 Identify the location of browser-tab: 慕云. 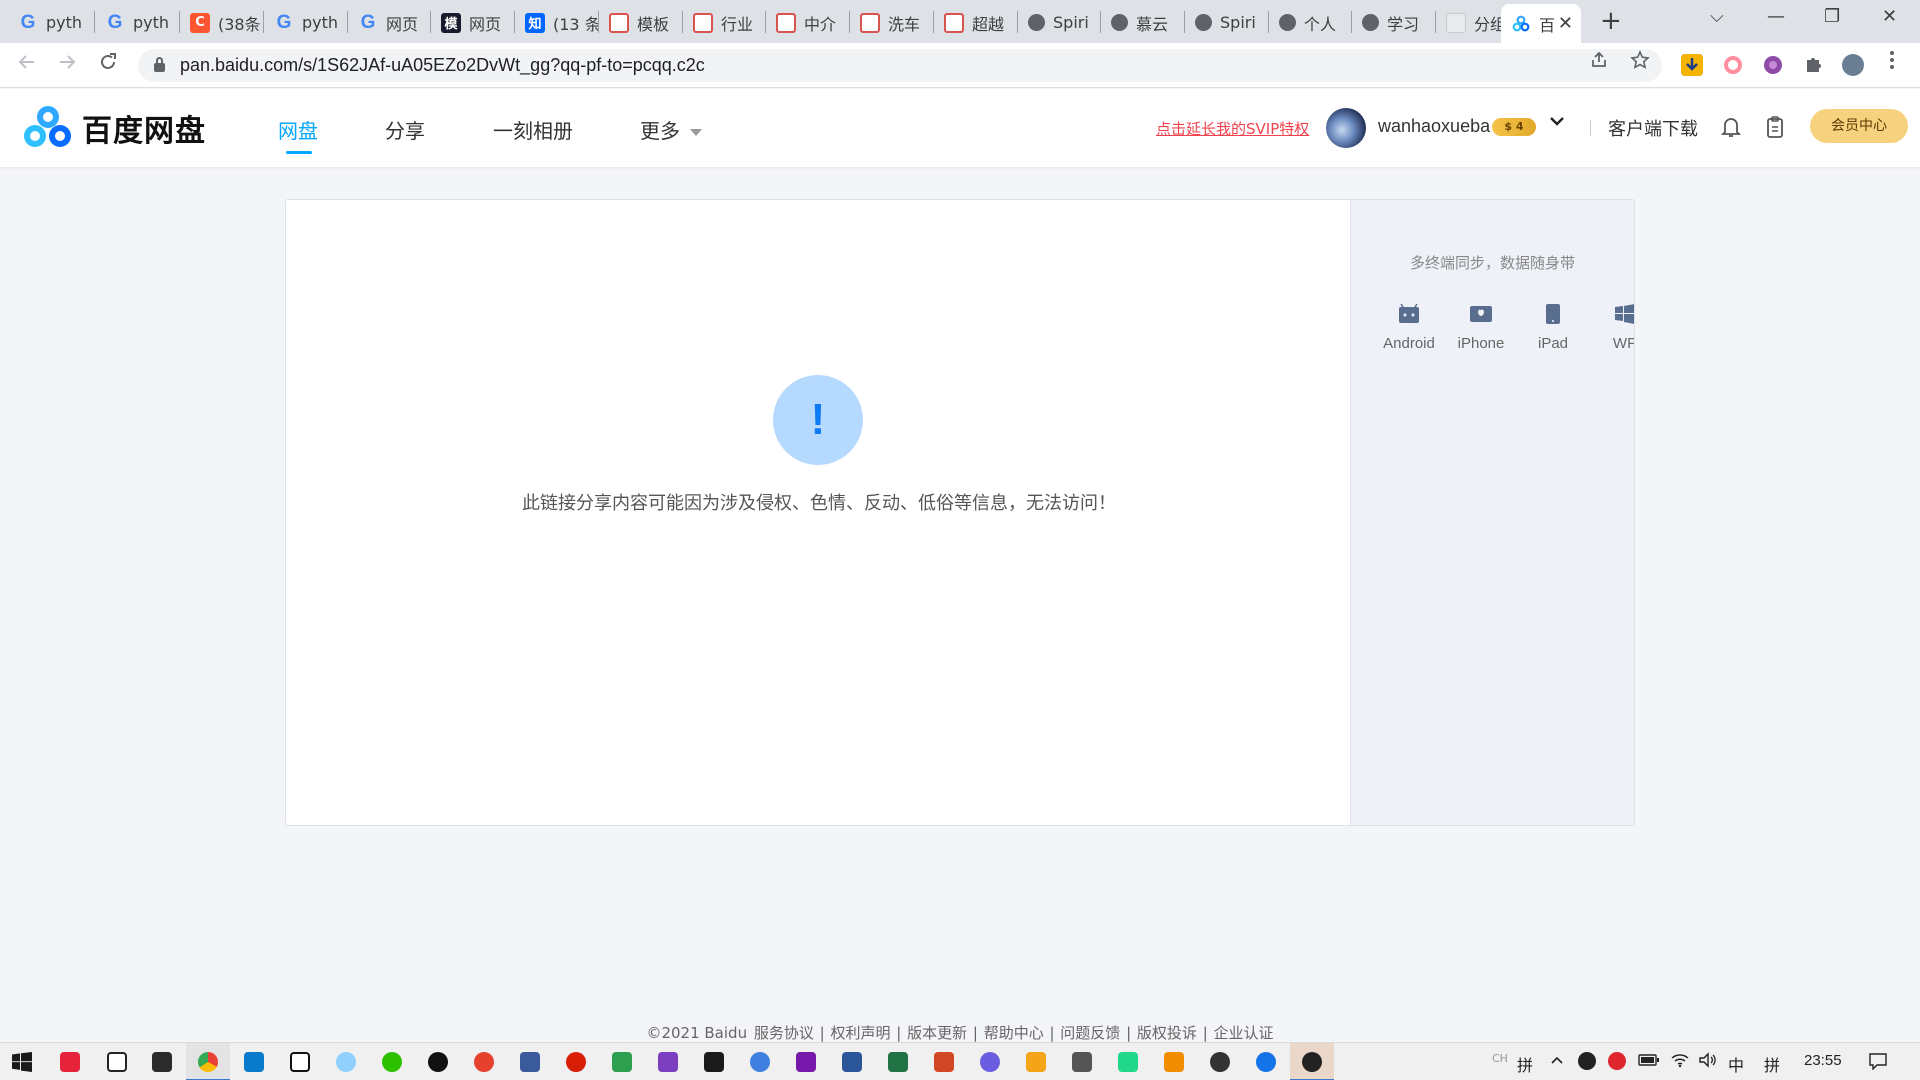
(1142, 22).